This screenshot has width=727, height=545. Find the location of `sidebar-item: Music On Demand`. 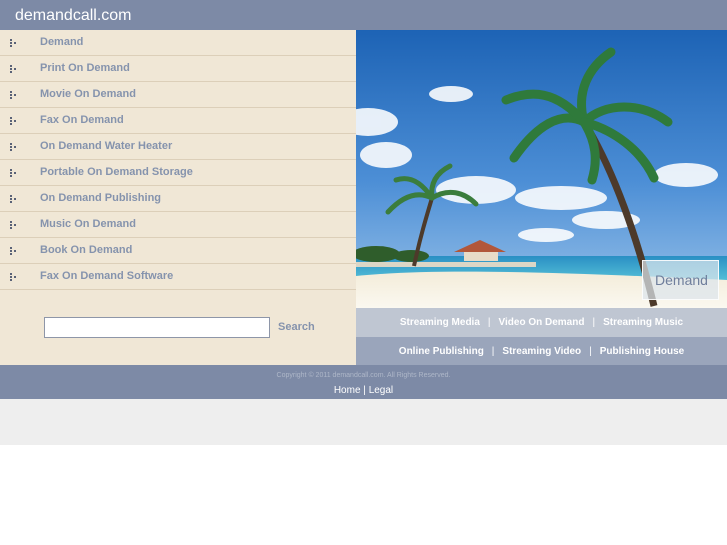

sidebar-item: Music On Demand is located at coordinates (178, 225).